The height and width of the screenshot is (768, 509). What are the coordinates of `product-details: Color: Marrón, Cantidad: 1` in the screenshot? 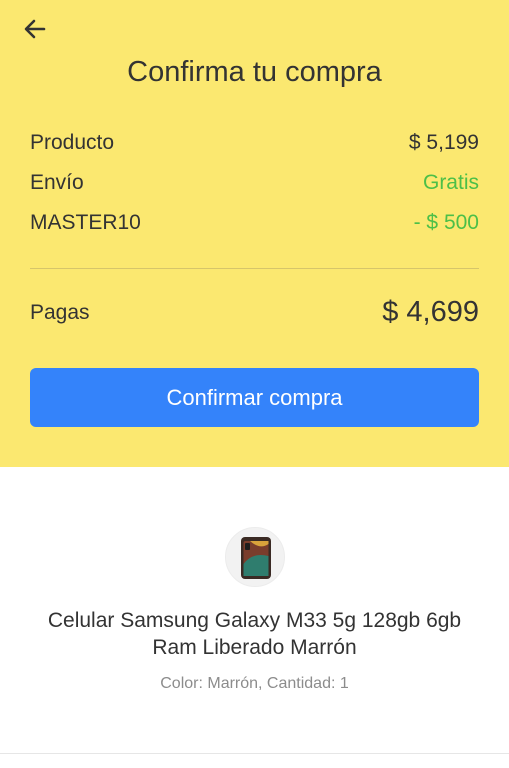 It's located at (254, 683).